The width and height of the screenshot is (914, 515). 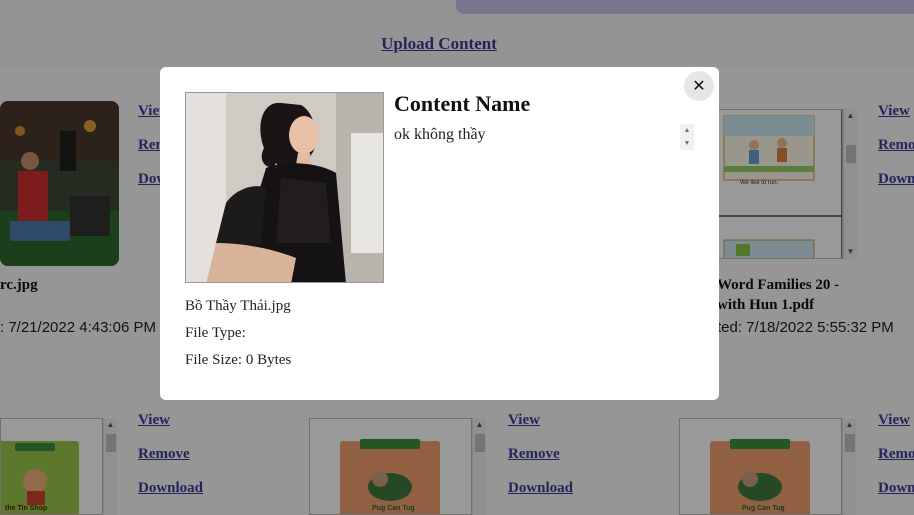 I want to click on file-type: File Type:, so click(x=215, y=333).